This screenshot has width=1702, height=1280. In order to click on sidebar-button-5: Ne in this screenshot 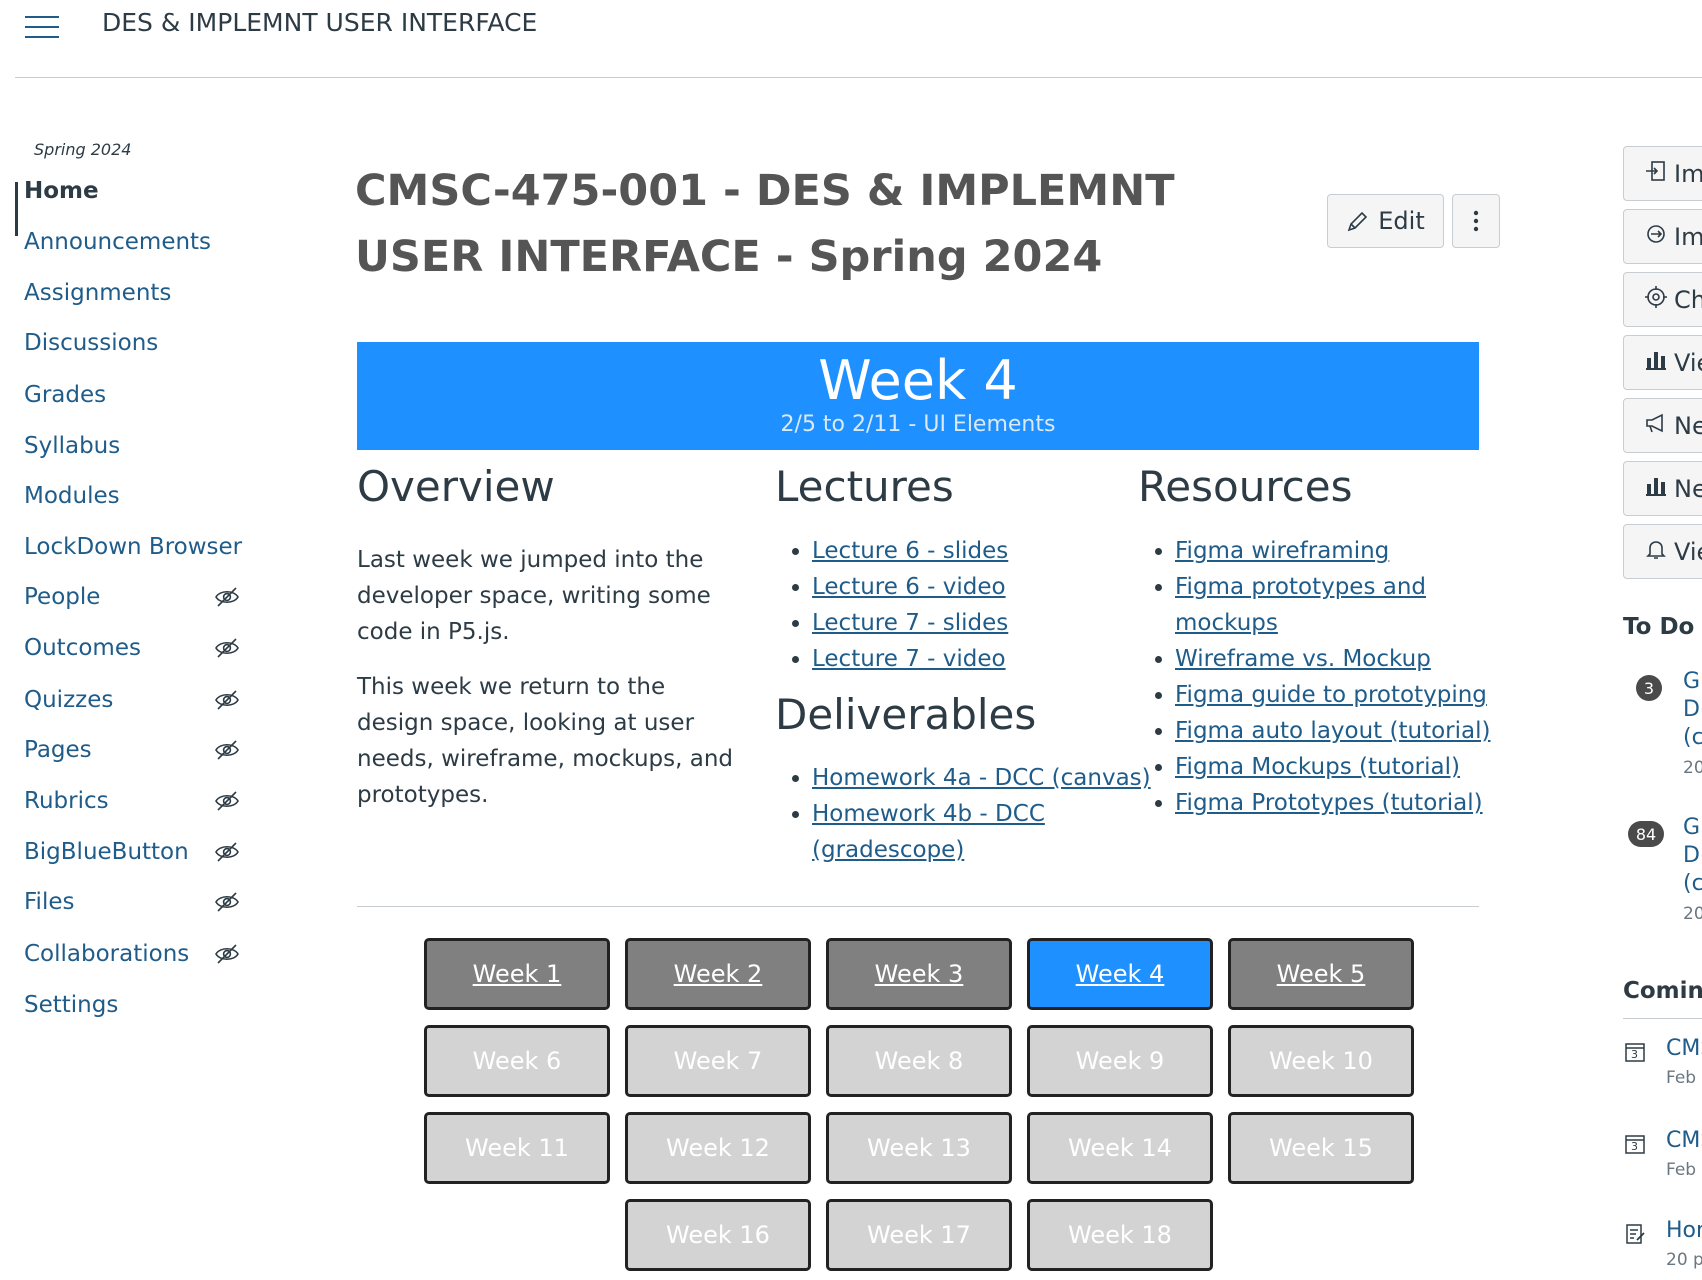, I will do `click(1662, 425)`.